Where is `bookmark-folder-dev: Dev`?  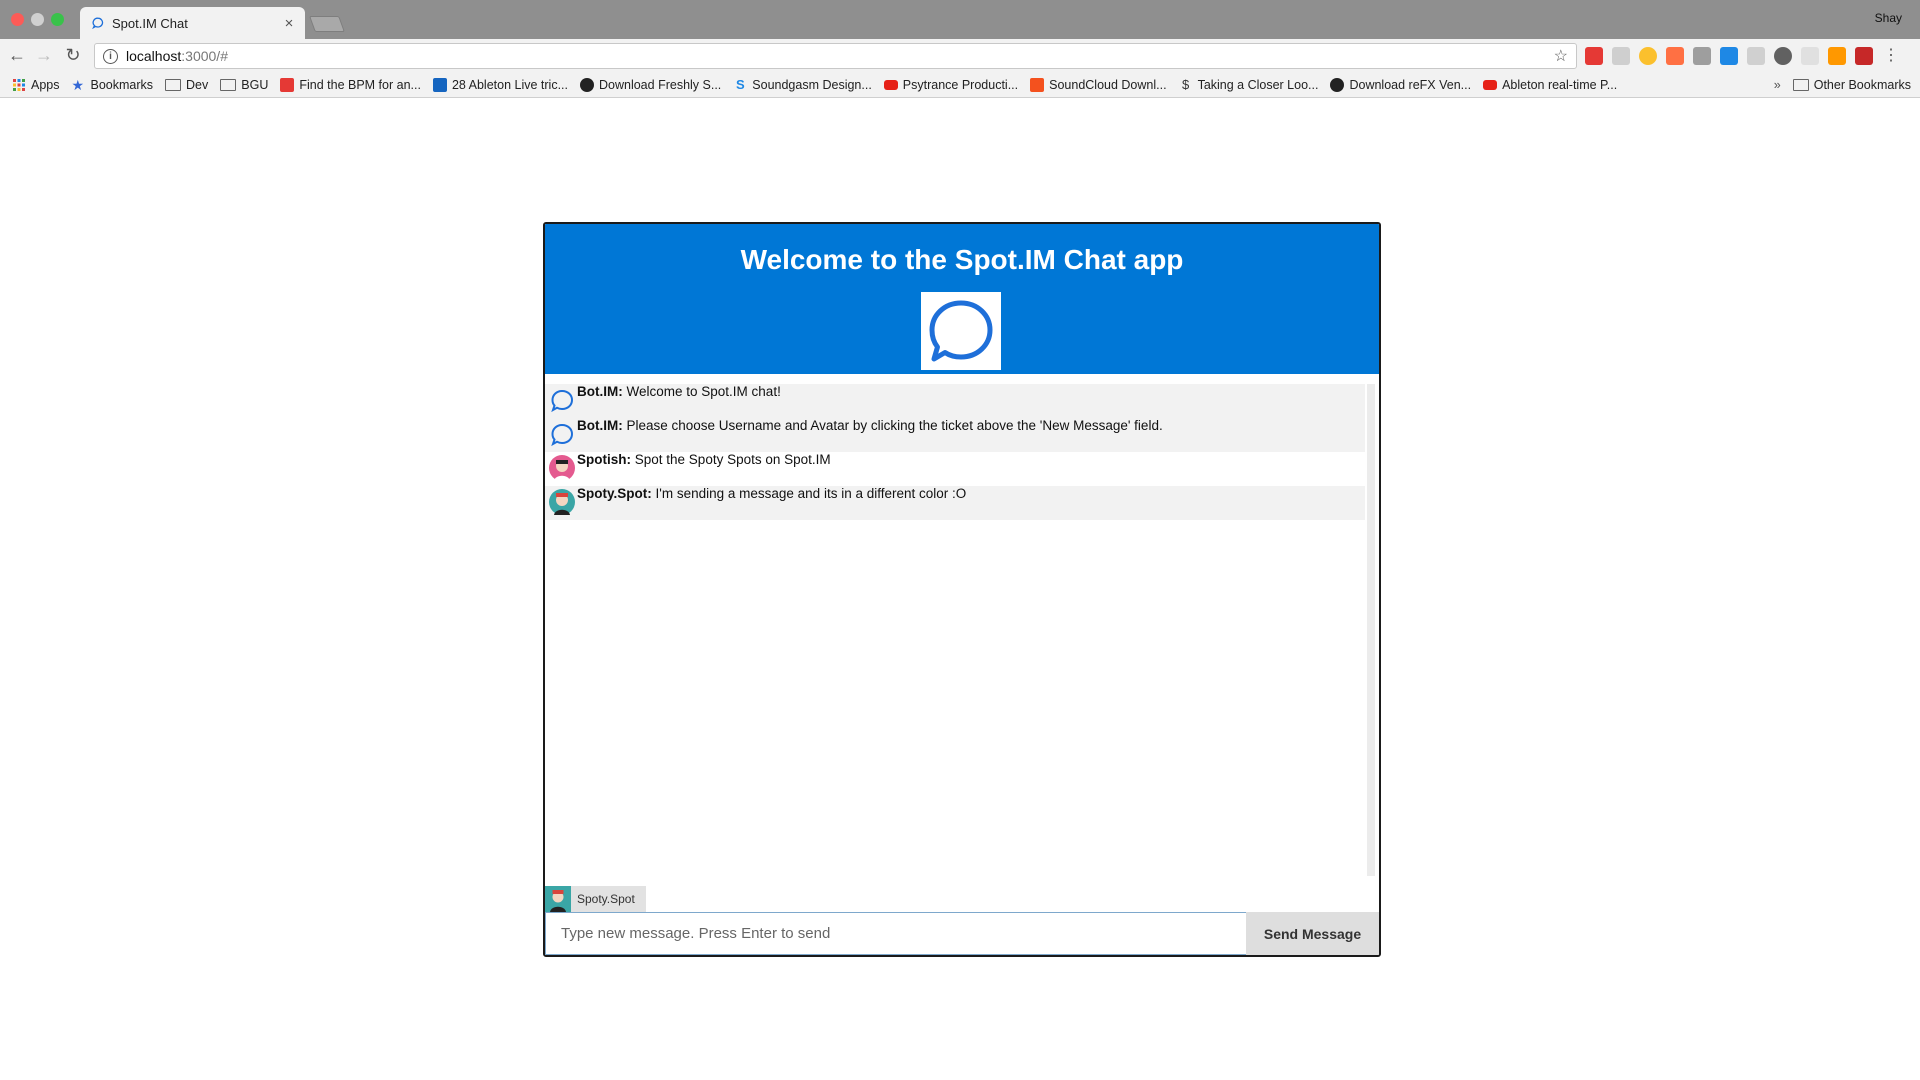 bookmark-folder-dev: Dev is located at coordinates (186, 85).